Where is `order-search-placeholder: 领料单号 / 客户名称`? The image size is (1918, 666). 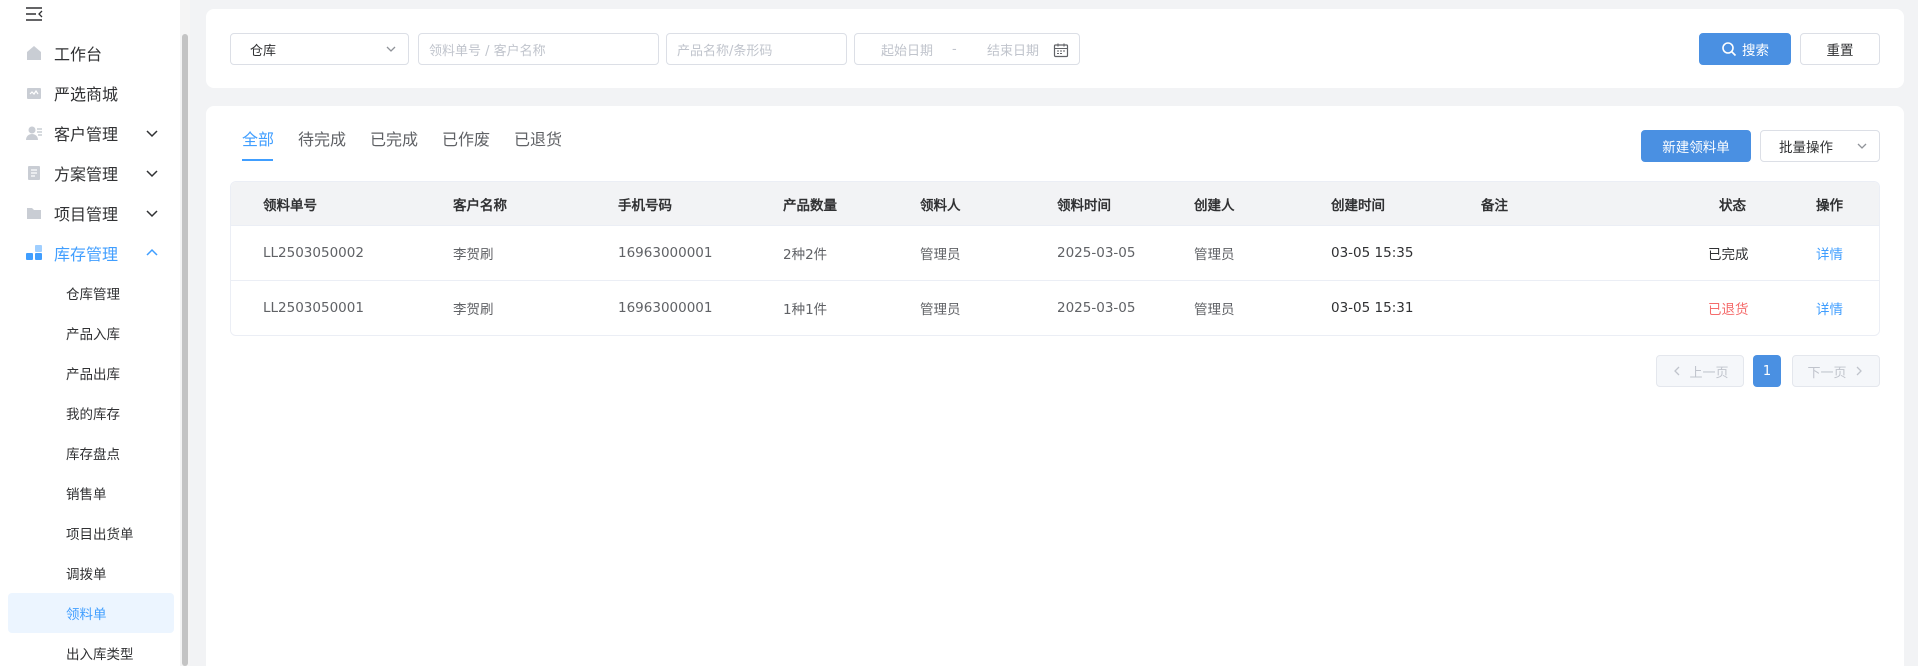
order-search-placeholder: 领料单号 / 客户名称 is located at coordinates (487, 51).